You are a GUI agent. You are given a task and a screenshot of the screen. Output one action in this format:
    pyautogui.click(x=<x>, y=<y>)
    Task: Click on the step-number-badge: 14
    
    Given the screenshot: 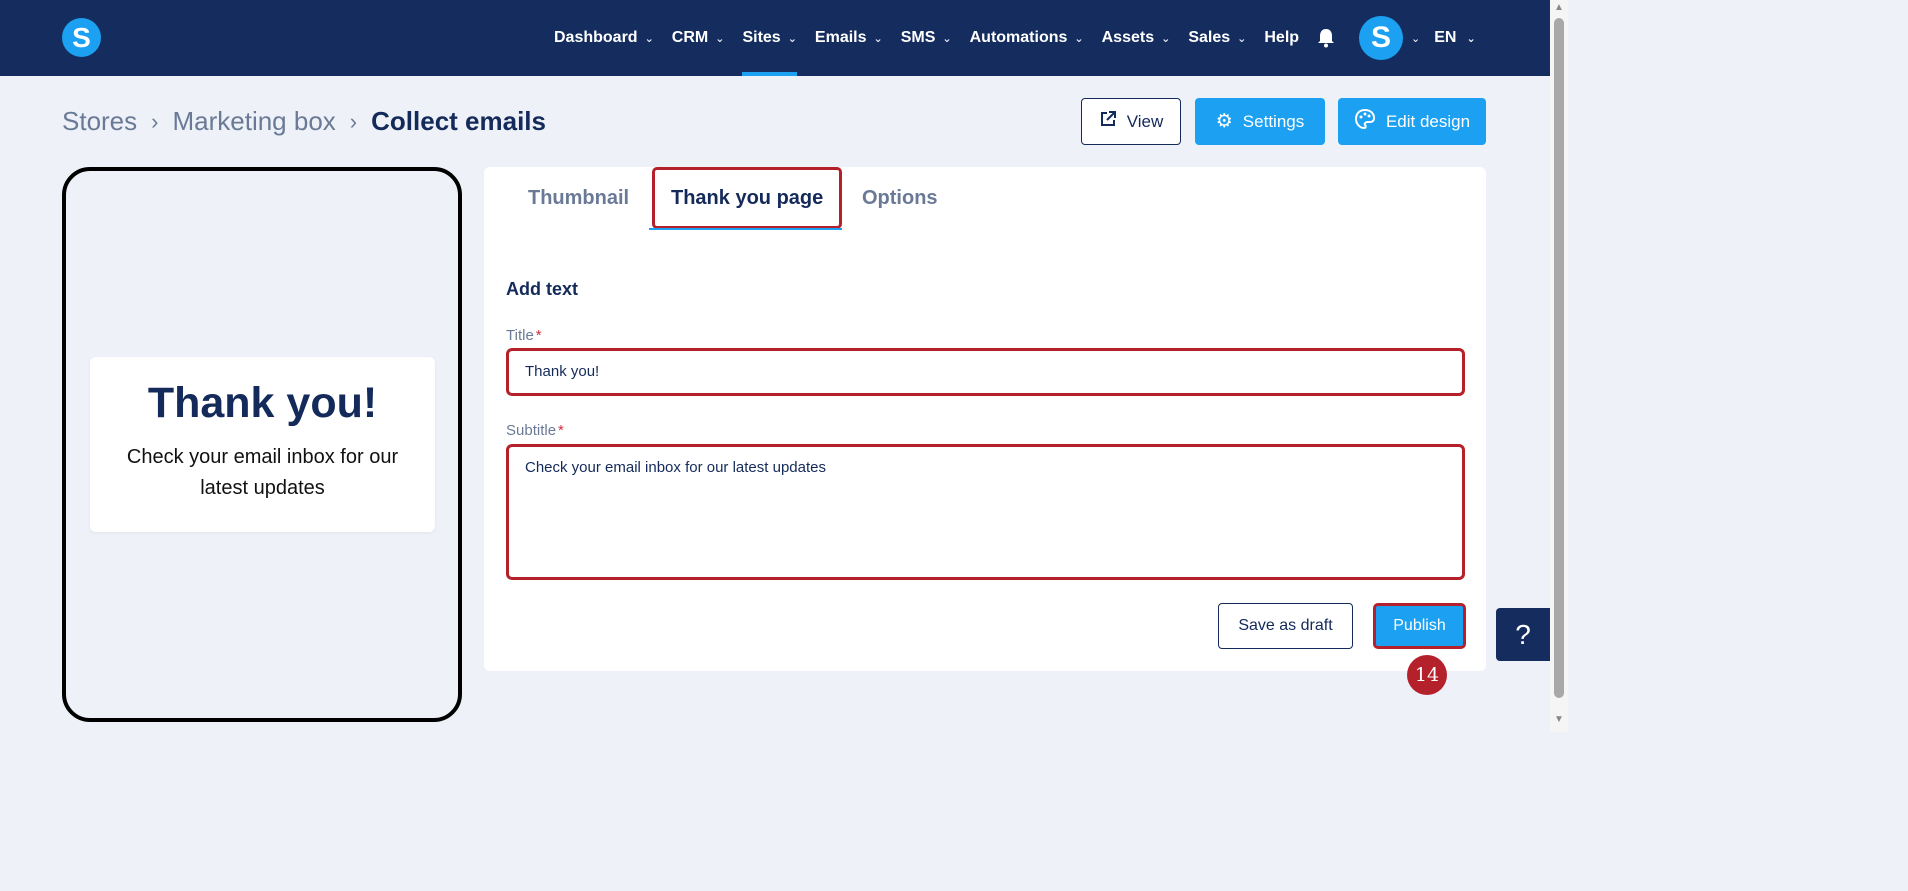 What is the action you would take?
    pyautogui.click(x=1427, y=675)
    